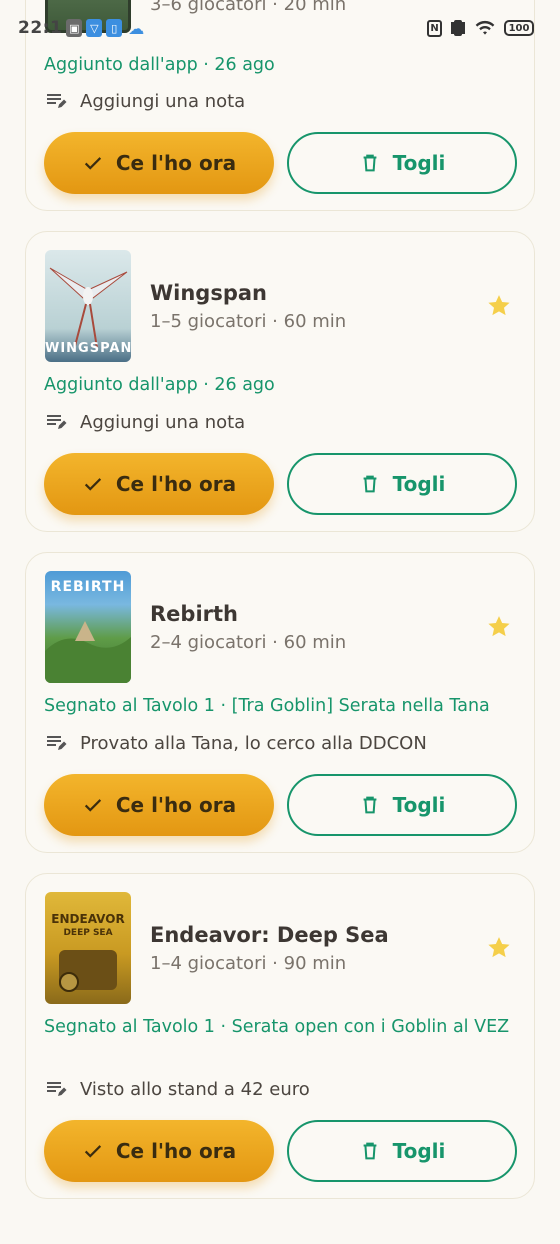  What do you see at coordinates (74, 28) in the screenshot?
I see `app-notification-icon: ▣` at bounding box center [74, 28].